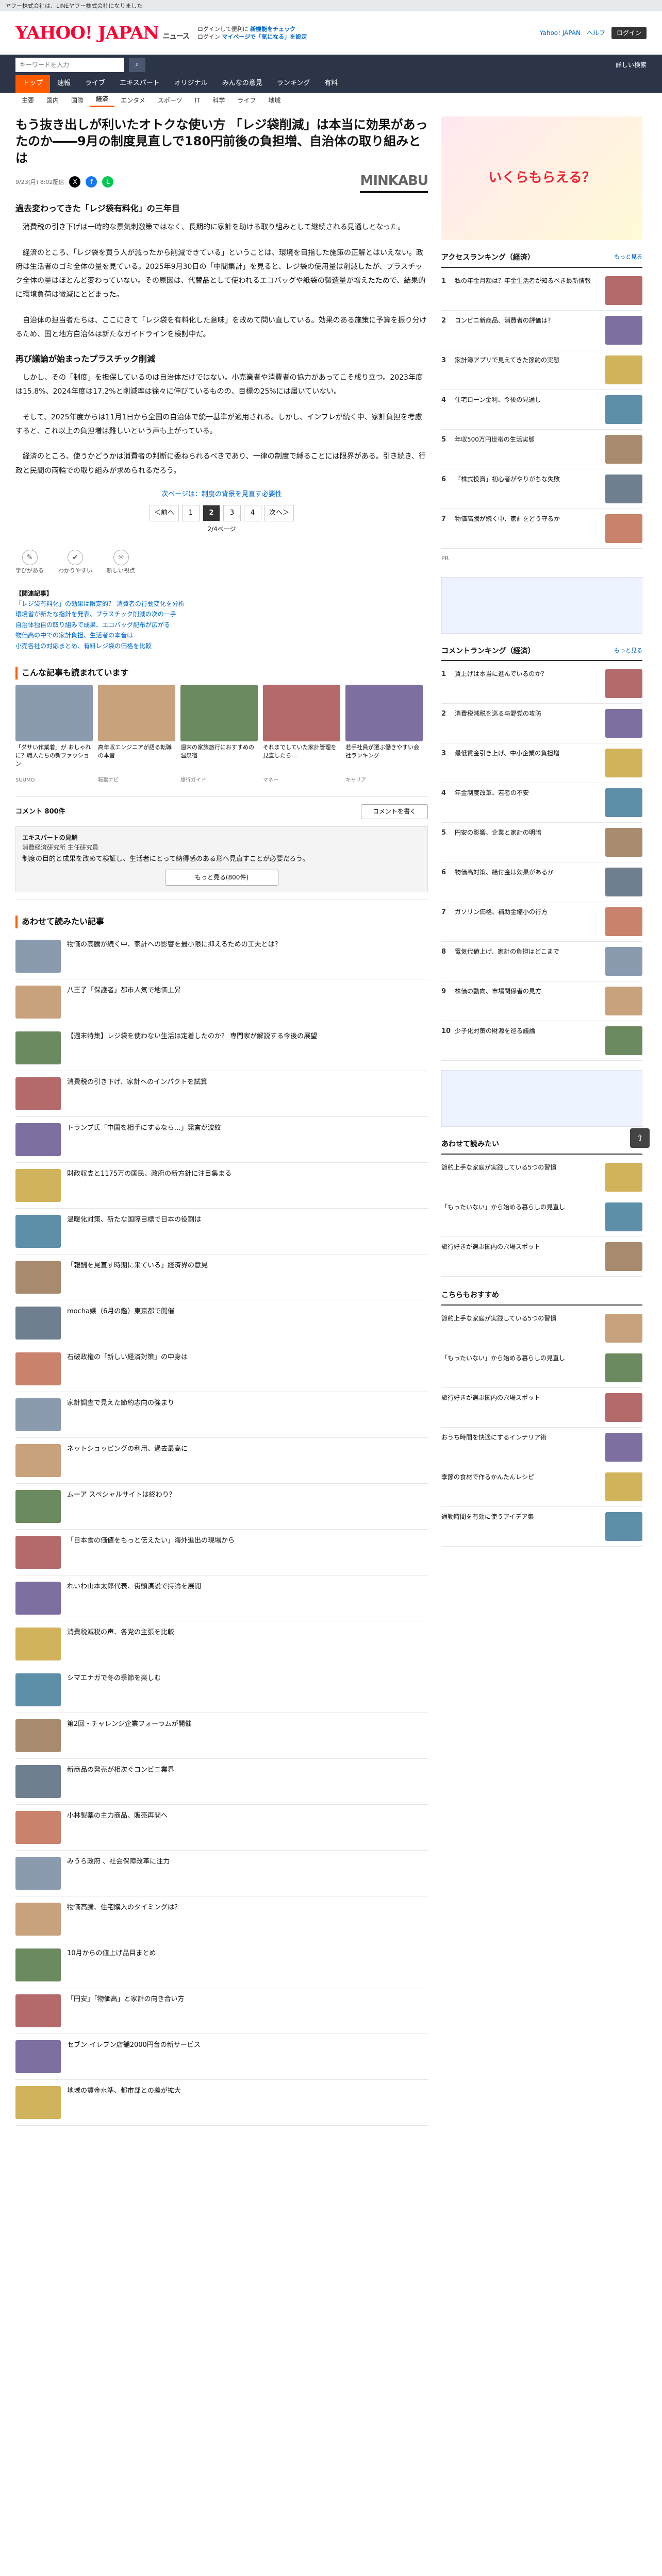  Describe the element at coordinates (137, 65) in the screenshot. I see `search-icon: ⌕` at that location.